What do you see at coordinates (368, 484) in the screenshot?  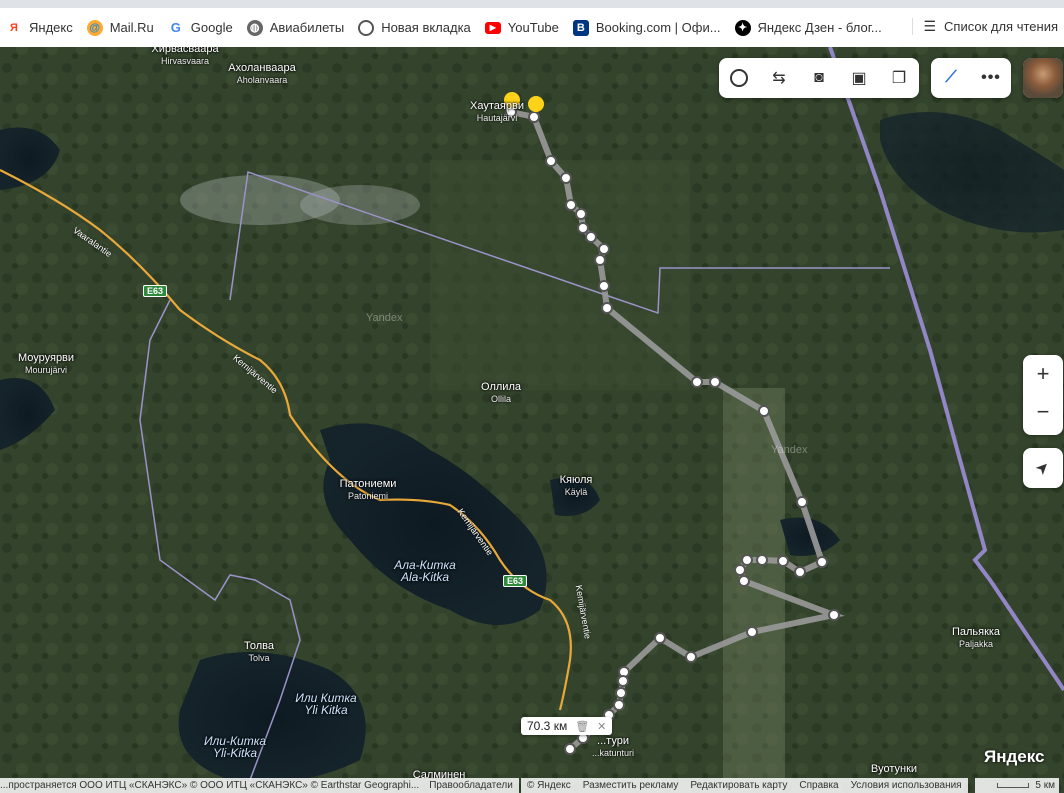 I see `place-name: Патониеми` at bounding box center [368, 484].